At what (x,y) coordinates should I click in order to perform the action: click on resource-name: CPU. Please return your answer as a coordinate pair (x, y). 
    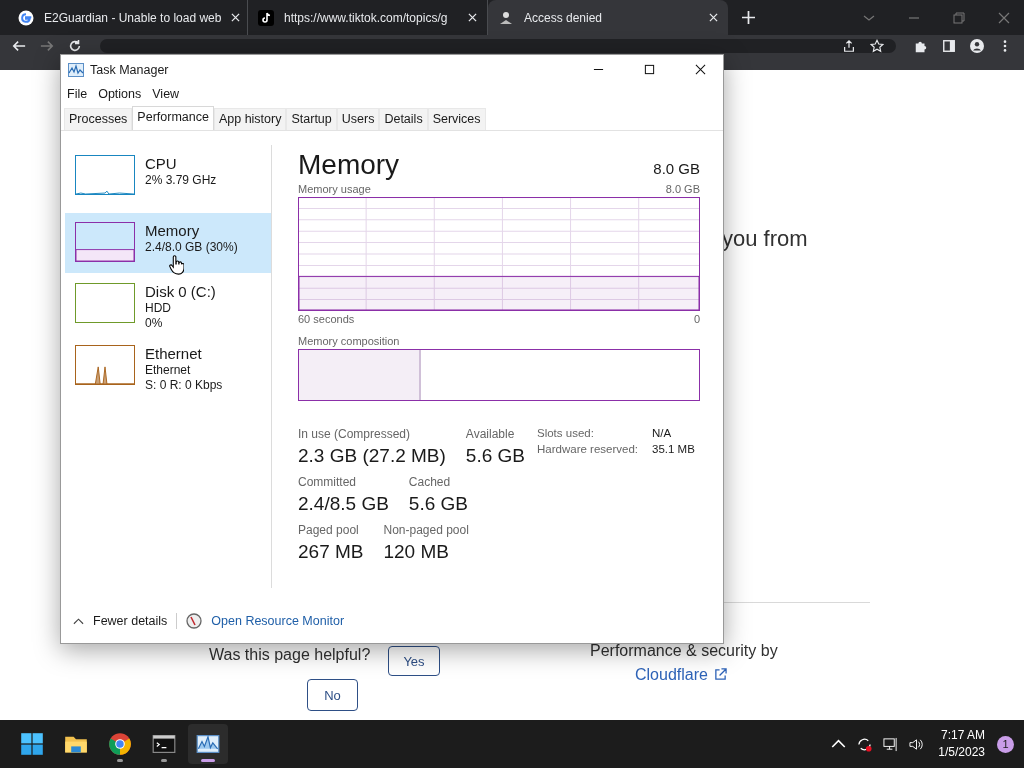
    Looking at the image, I should click on (161, 163).